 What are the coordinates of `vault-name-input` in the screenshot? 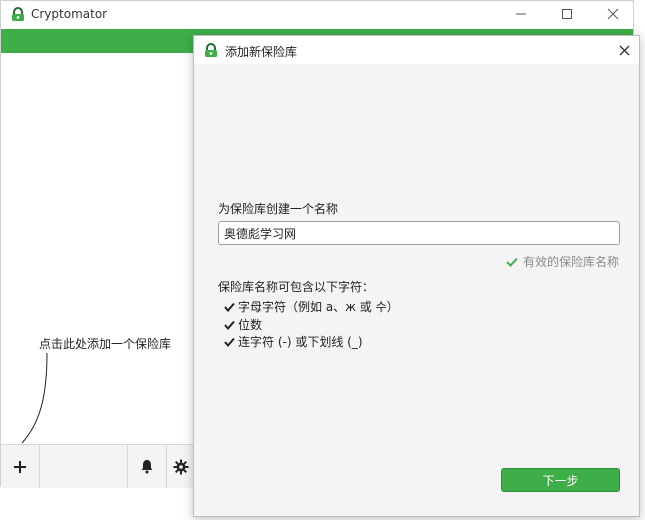 It's located at (419, 233).